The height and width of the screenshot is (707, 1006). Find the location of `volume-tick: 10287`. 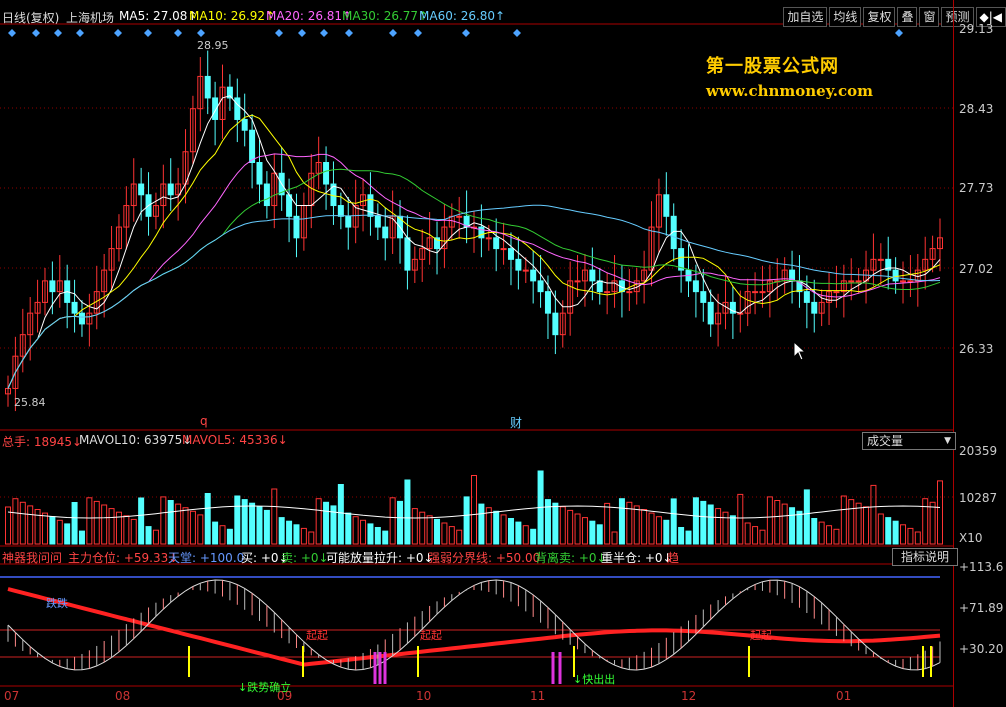

volume-tick: 10287 is located at coordinates (978, 498).